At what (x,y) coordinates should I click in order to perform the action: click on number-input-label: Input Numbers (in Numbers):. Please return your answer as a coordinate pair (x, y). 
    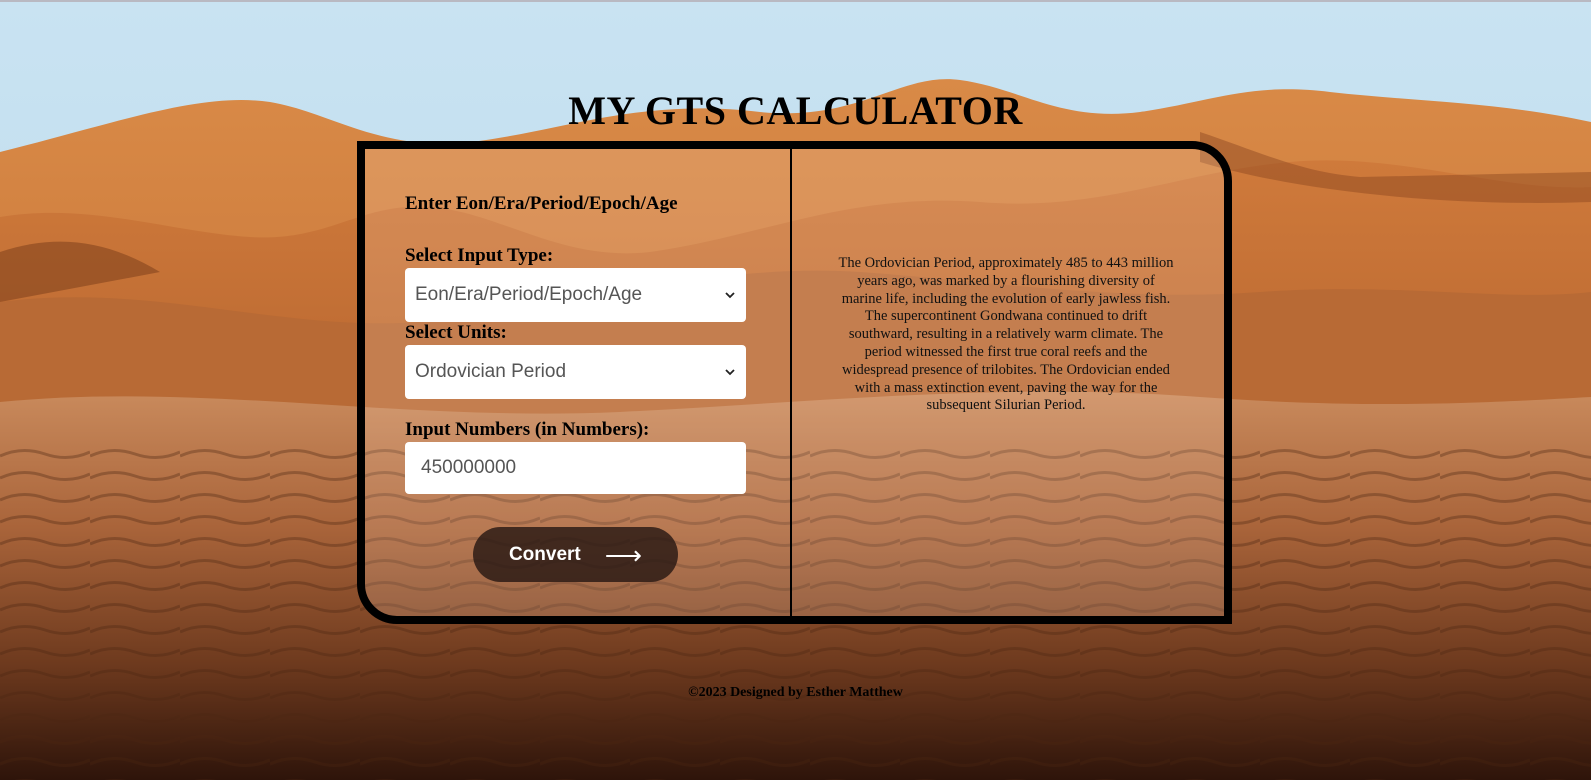
    Looking at the image, I should click on (527, 429).